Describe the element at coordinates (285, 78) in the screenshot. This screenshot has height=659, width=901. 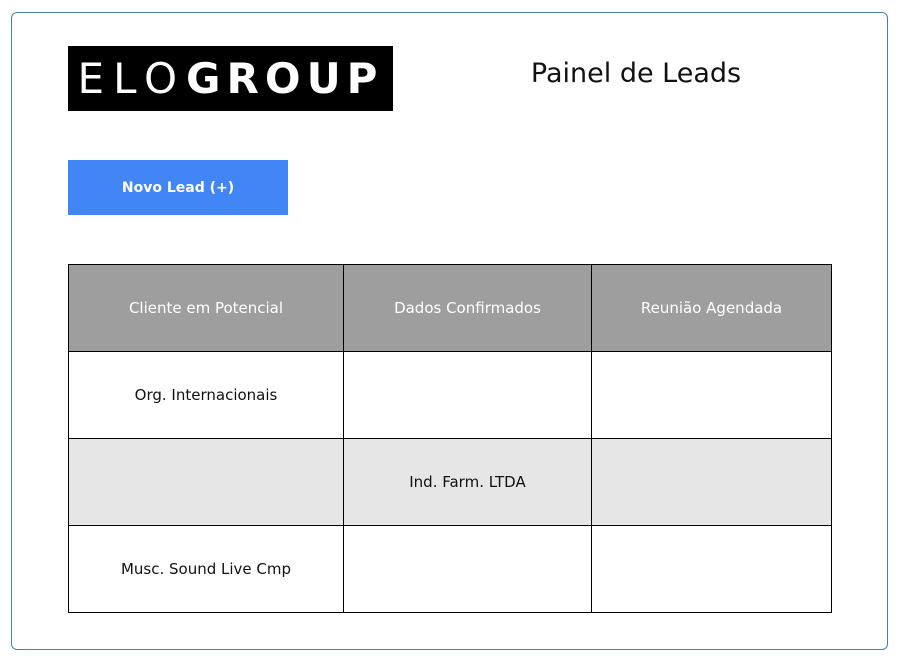
I see `logo-part-group: GROUP` at that location.